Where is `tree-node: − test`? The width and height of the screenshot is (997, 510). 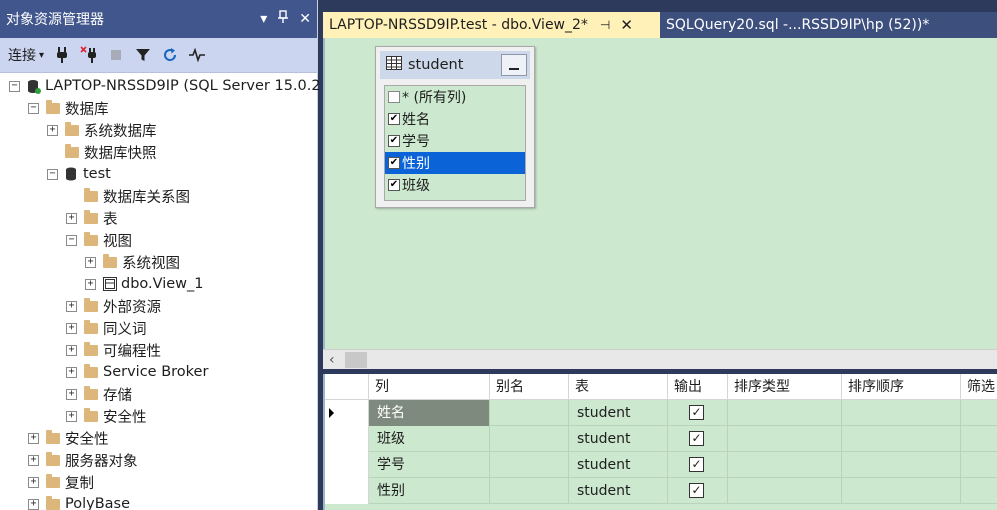
tree-node: − test is located at coordinates (79, 174).